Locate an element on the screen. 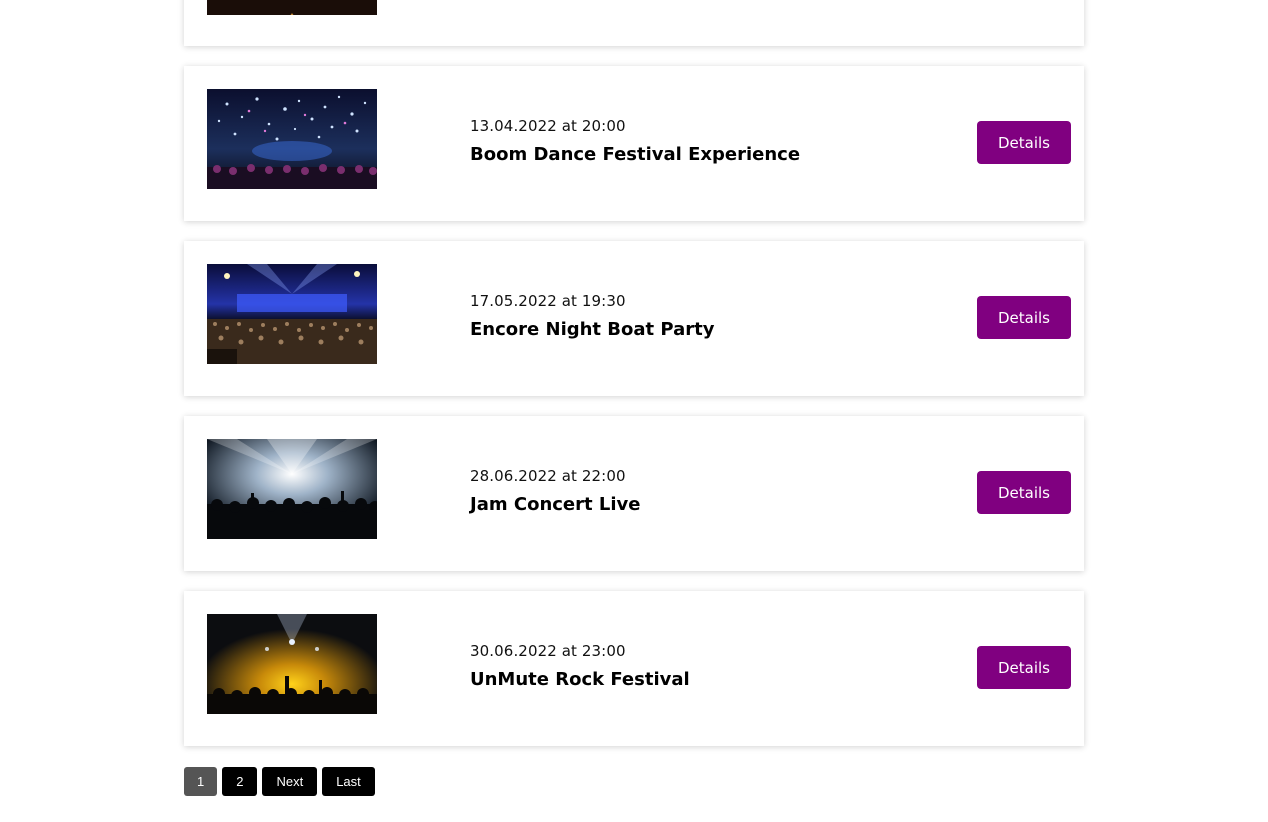 The height and width of the screenshot is (822, 1268). event-thumbnail-partial is located at coordinates (292, 7).